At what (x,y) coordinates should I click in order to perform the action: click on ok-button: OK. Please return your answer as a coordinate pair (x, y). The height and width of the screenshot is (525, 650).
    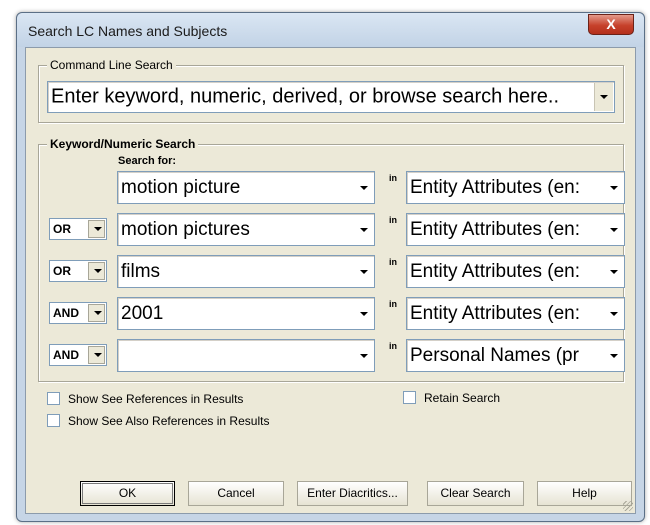
    Looking at the image, I should click on (127, 493).